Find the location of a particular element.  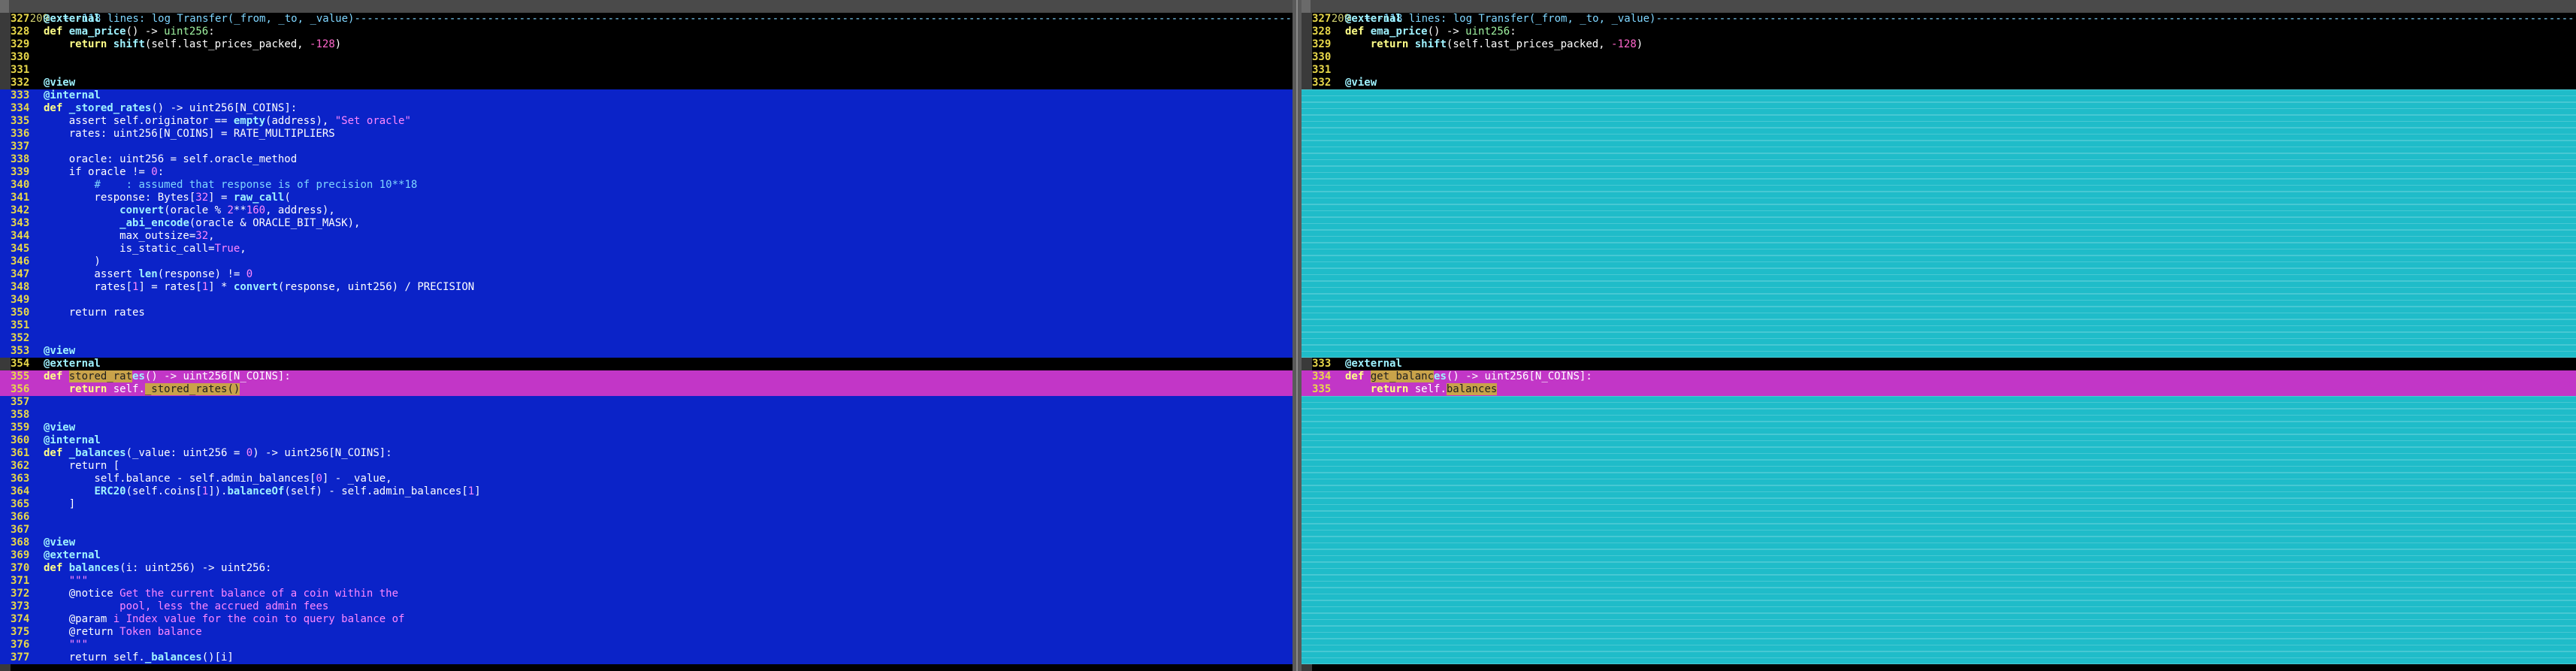

code-line: 377 return self._balances()[i] is located at coordinates (647, 657).